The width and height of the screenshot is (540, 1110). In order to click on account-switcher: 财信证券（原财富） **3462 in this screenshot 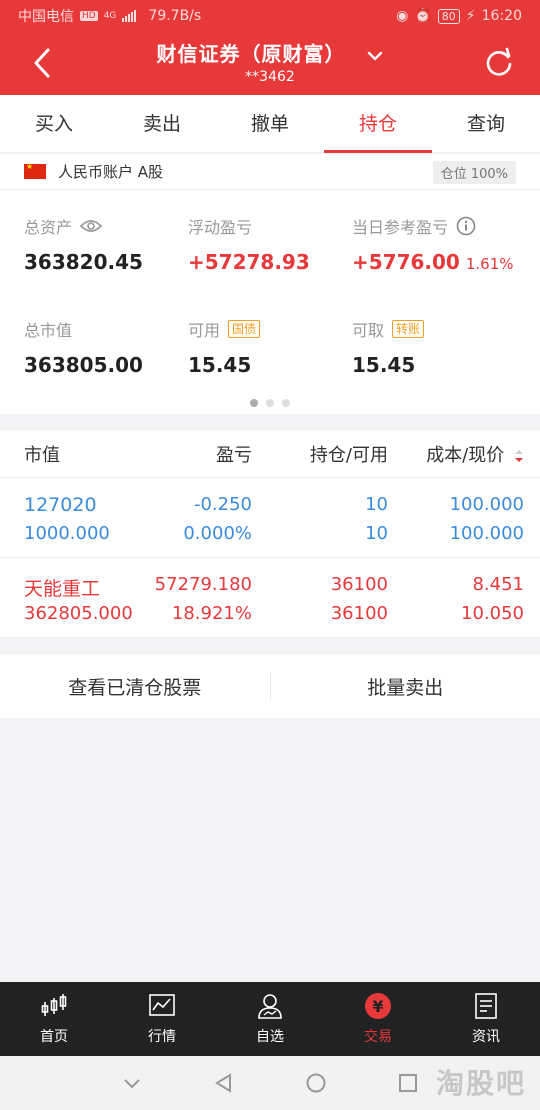, I will do `click(270, 61)`.